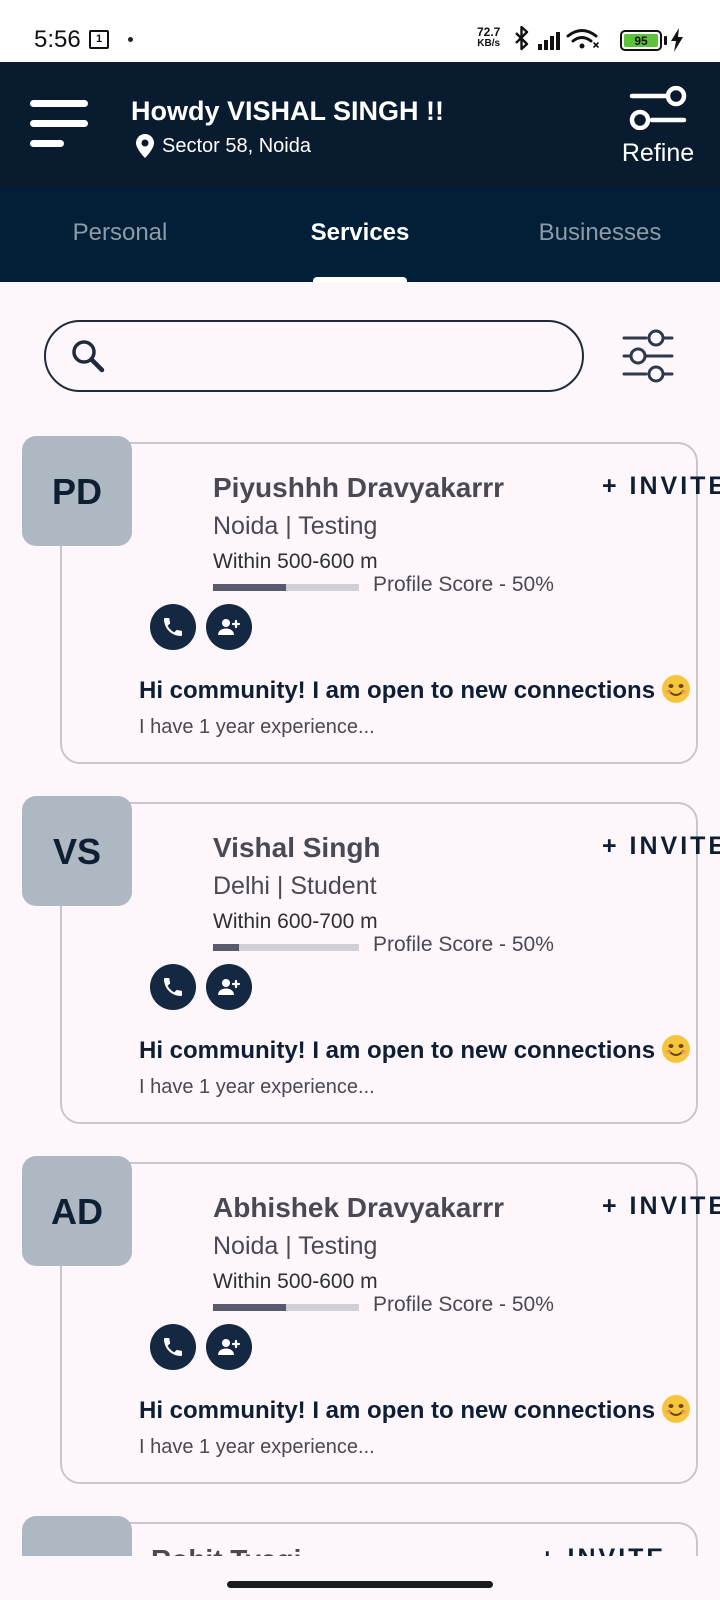 The image size is (720, 1600). I want to click on partial-avatar, so click(77, 1536).